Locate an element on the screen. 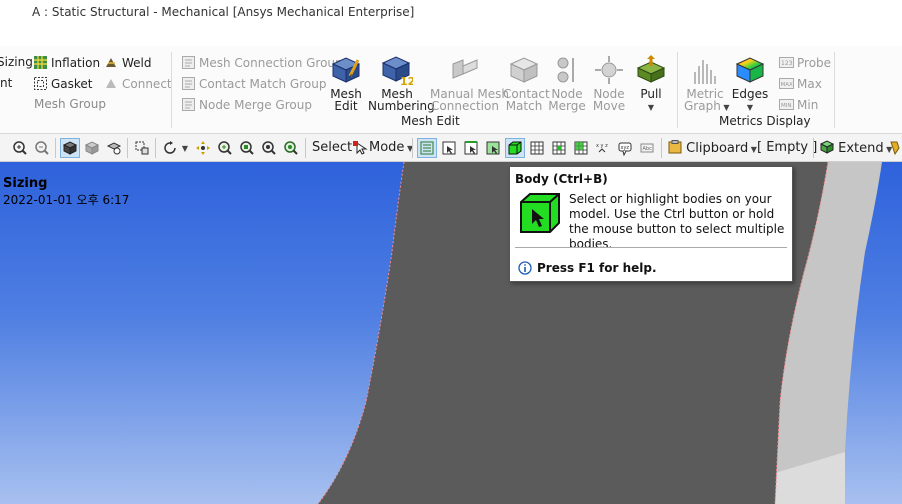  zoom-in-icon is located at coordinates (20, 148).